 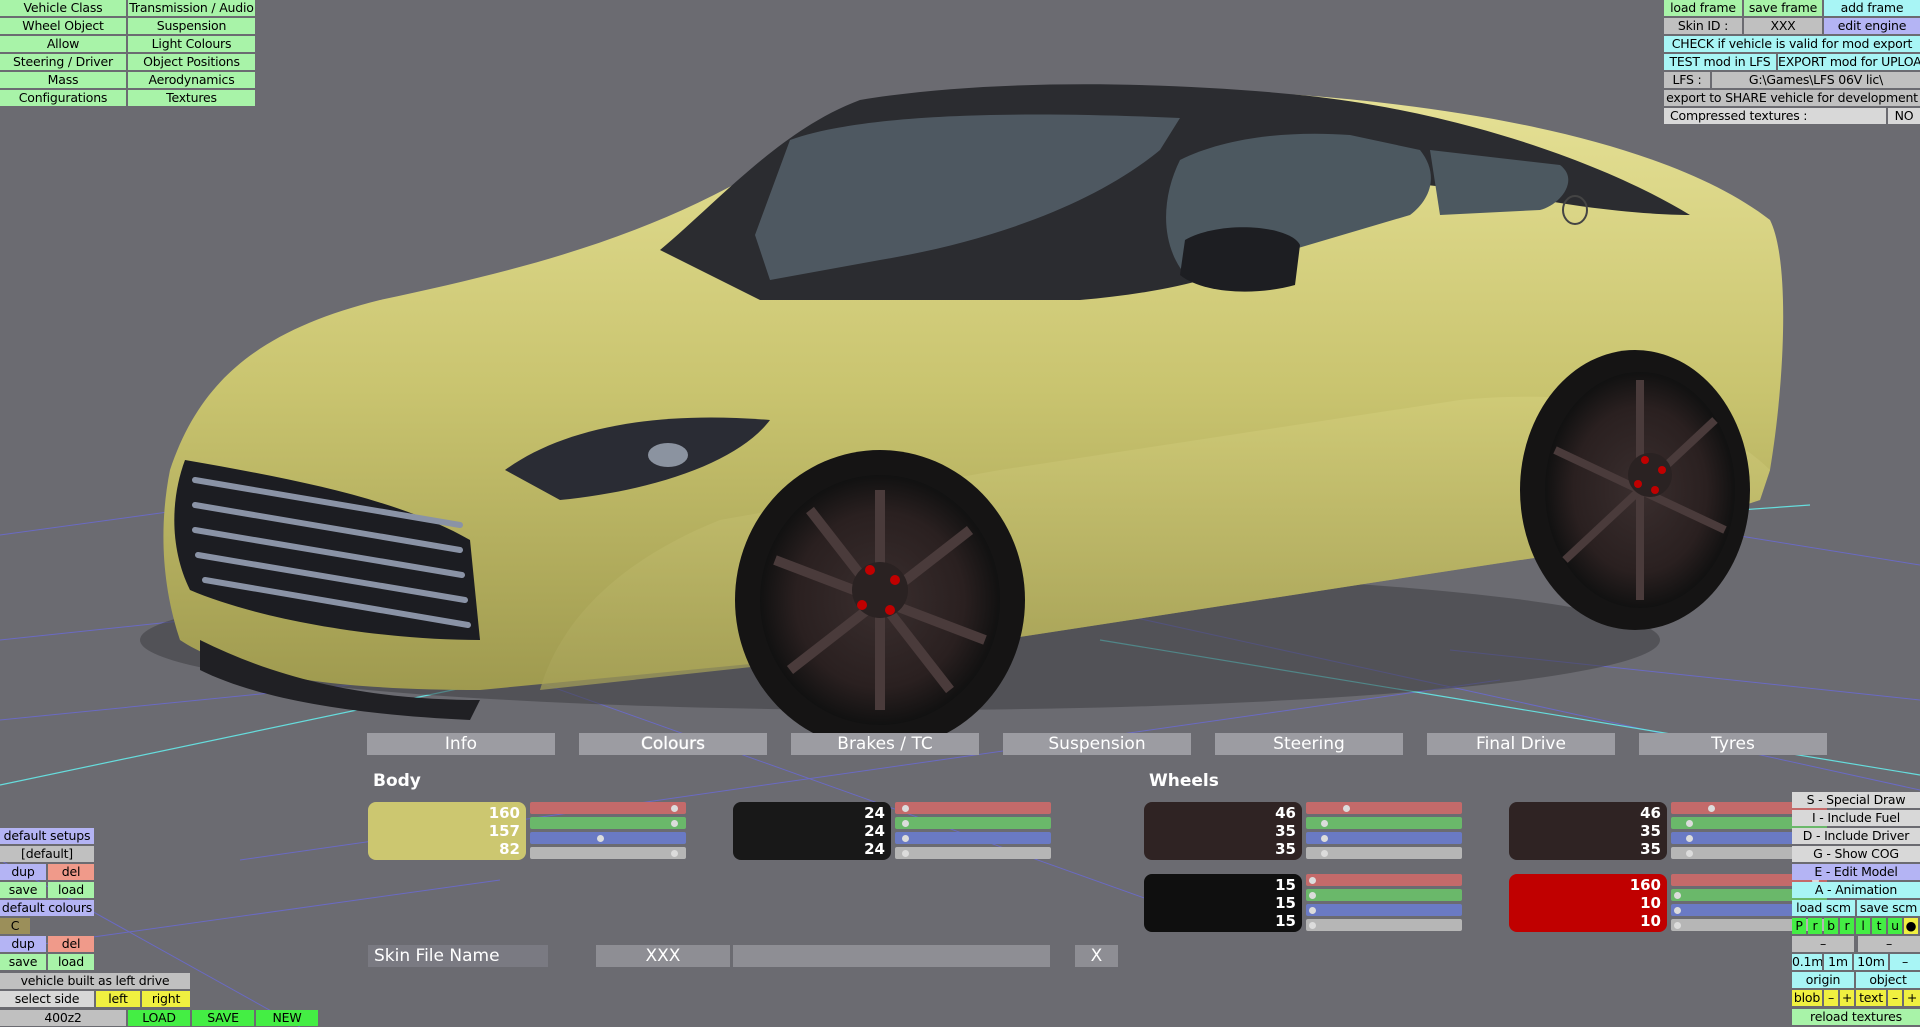 What do you see at coordinates (1831, 998) in the screenshot?
I see `blob-minus-button: –` at bounding box center [1831, 998].